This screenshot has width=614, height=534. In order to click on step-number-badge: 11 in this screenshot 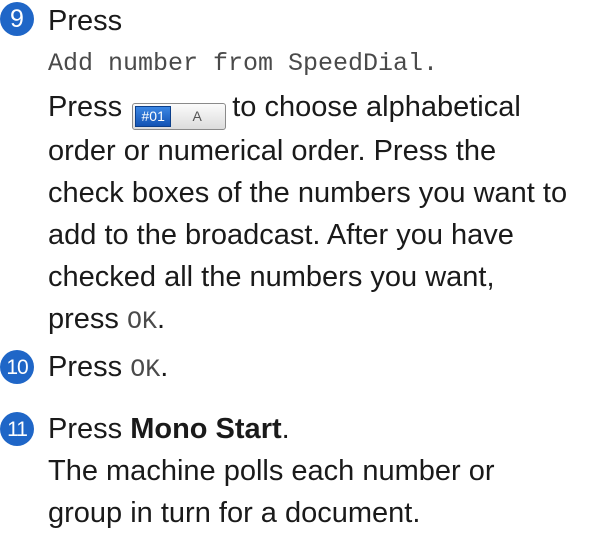, I will do `click(17, 429)`.